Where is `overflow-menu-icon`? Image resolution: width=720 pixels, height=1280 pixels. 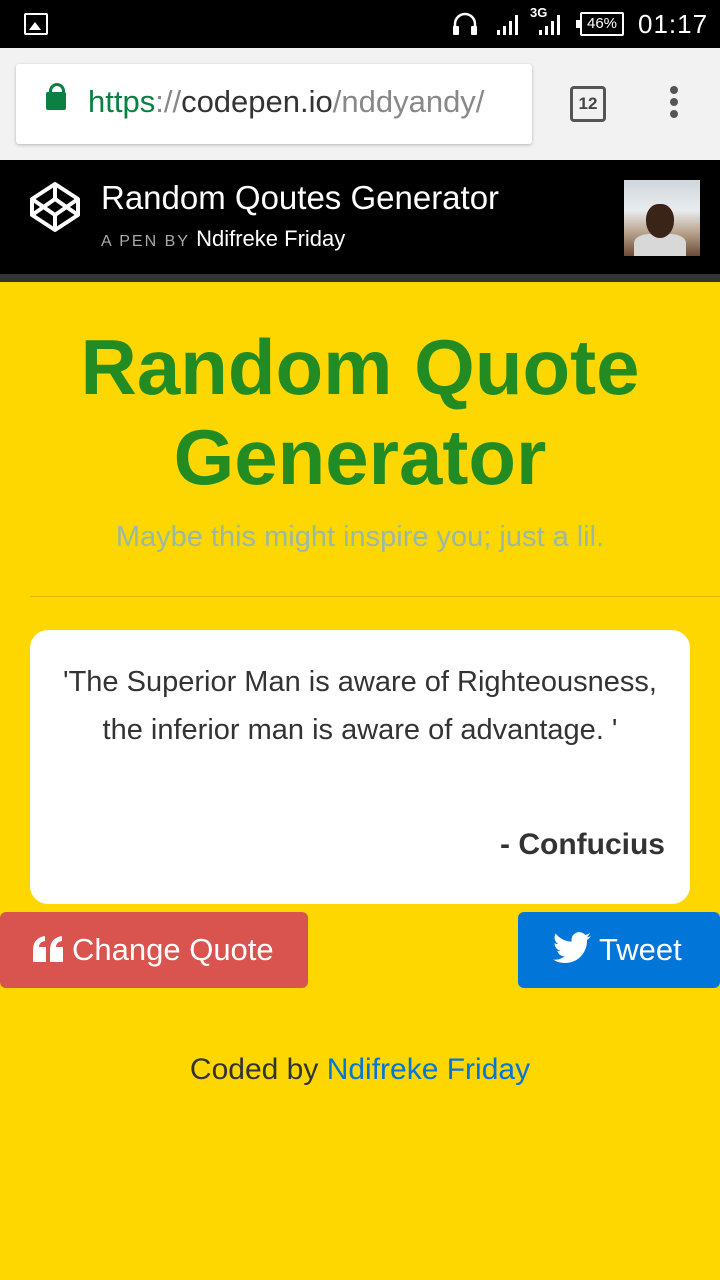
overflow-menu-icon is located at coordinates (674, 104).